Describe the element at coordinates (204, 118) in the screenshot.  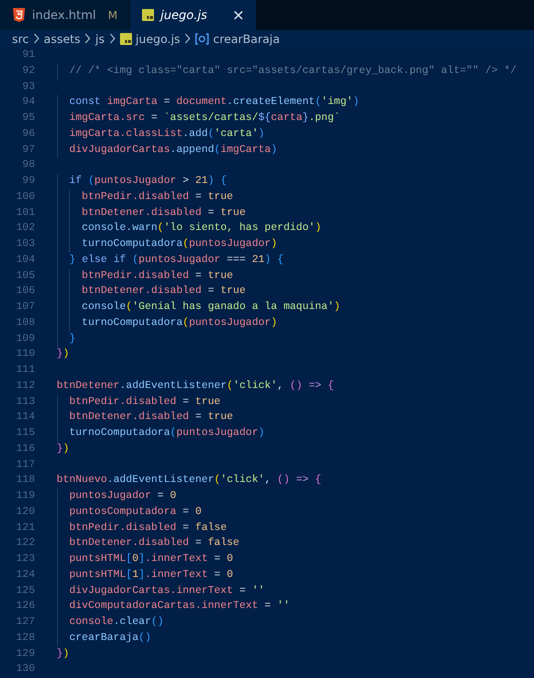
I see `code-line: imgCarta.src = `assets/cartas/${carta}.png`` at that location.